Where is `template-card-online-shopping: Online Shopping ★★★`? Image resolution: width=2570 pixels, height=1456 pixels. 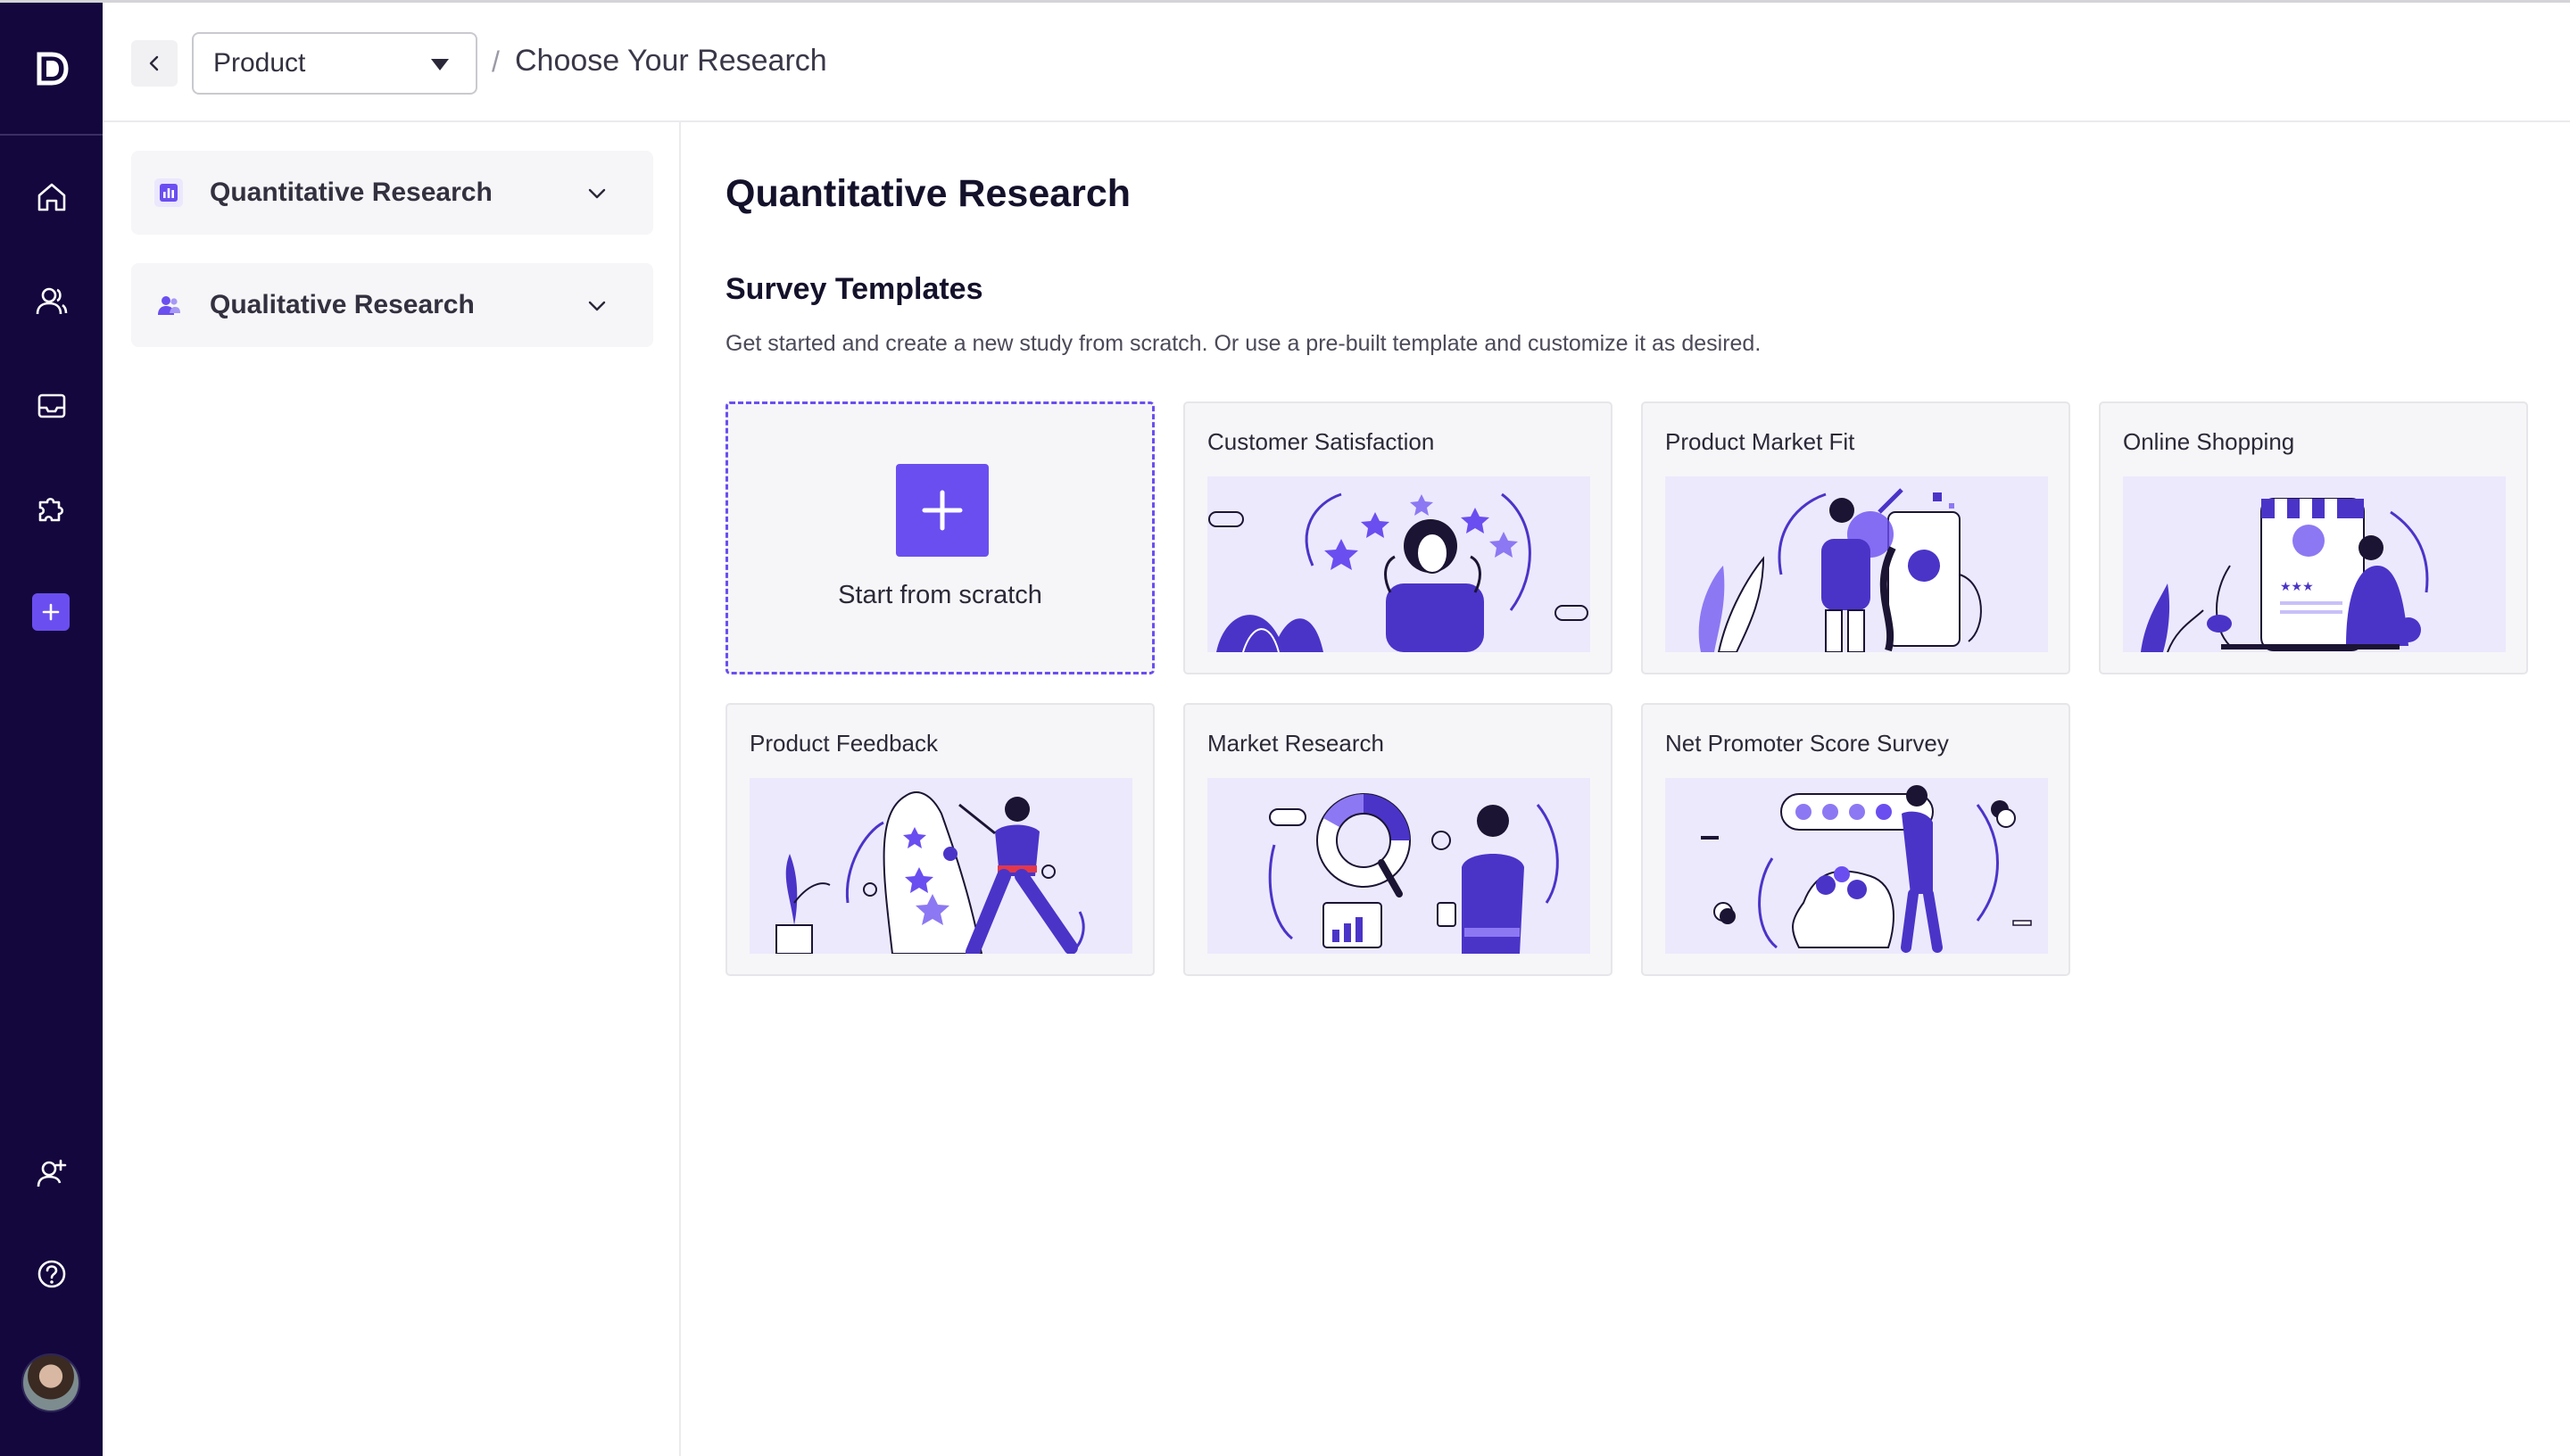
template-card-online-shopping: Online Shopping ★★★ is located at coordinates (2313, 538).